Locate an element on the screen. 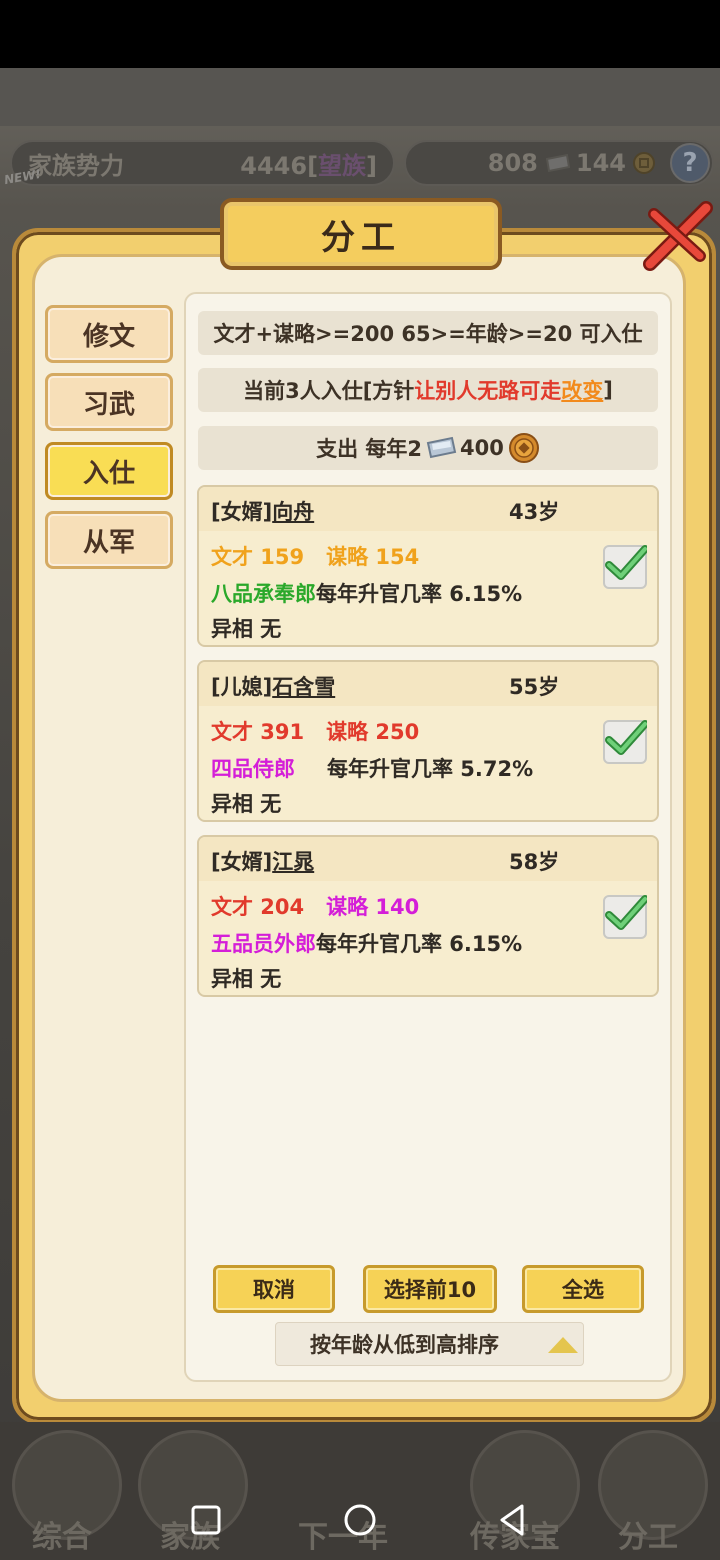 The image size is (720, 1560). tab-rushi: 入仕 is located at coordinates (109, 471).